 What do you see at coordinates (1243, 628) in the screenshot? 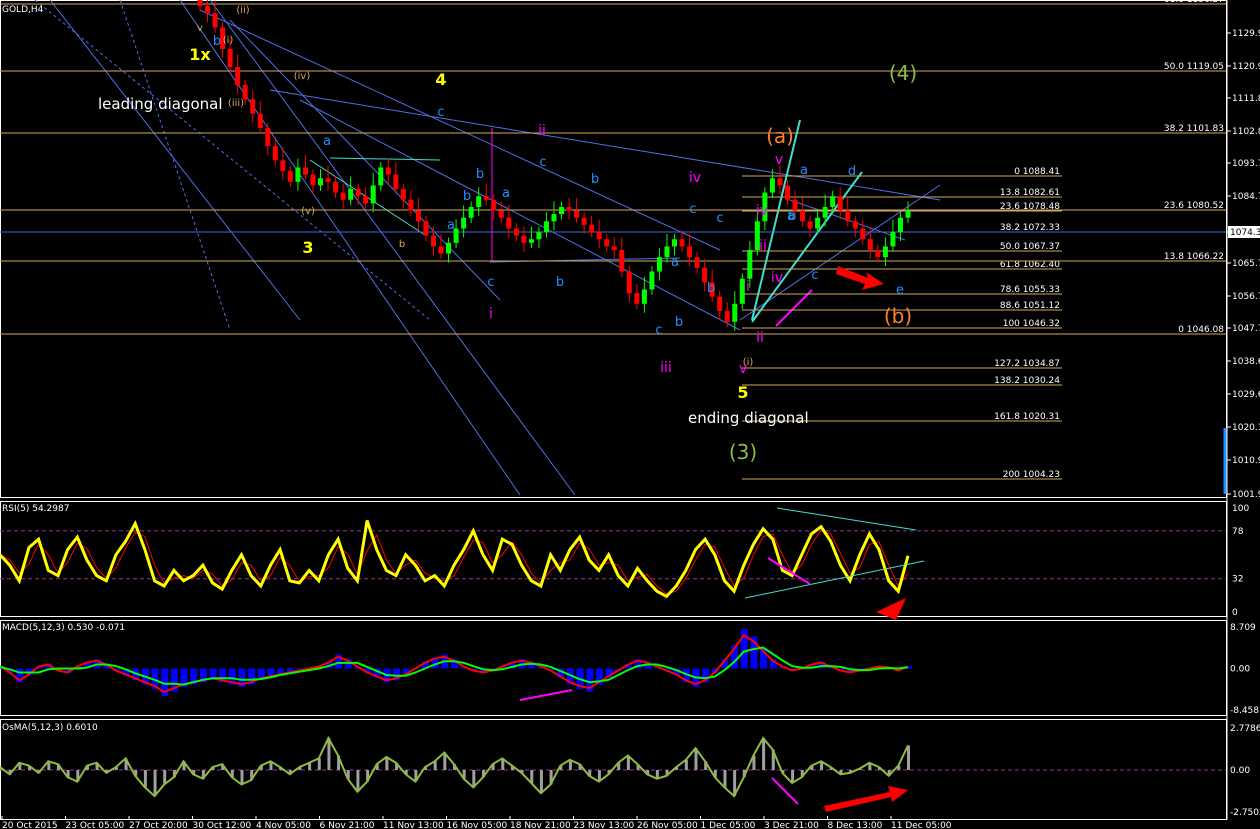
I see `macd-axis-label: 8.709` at bounding box center [1243, 628].